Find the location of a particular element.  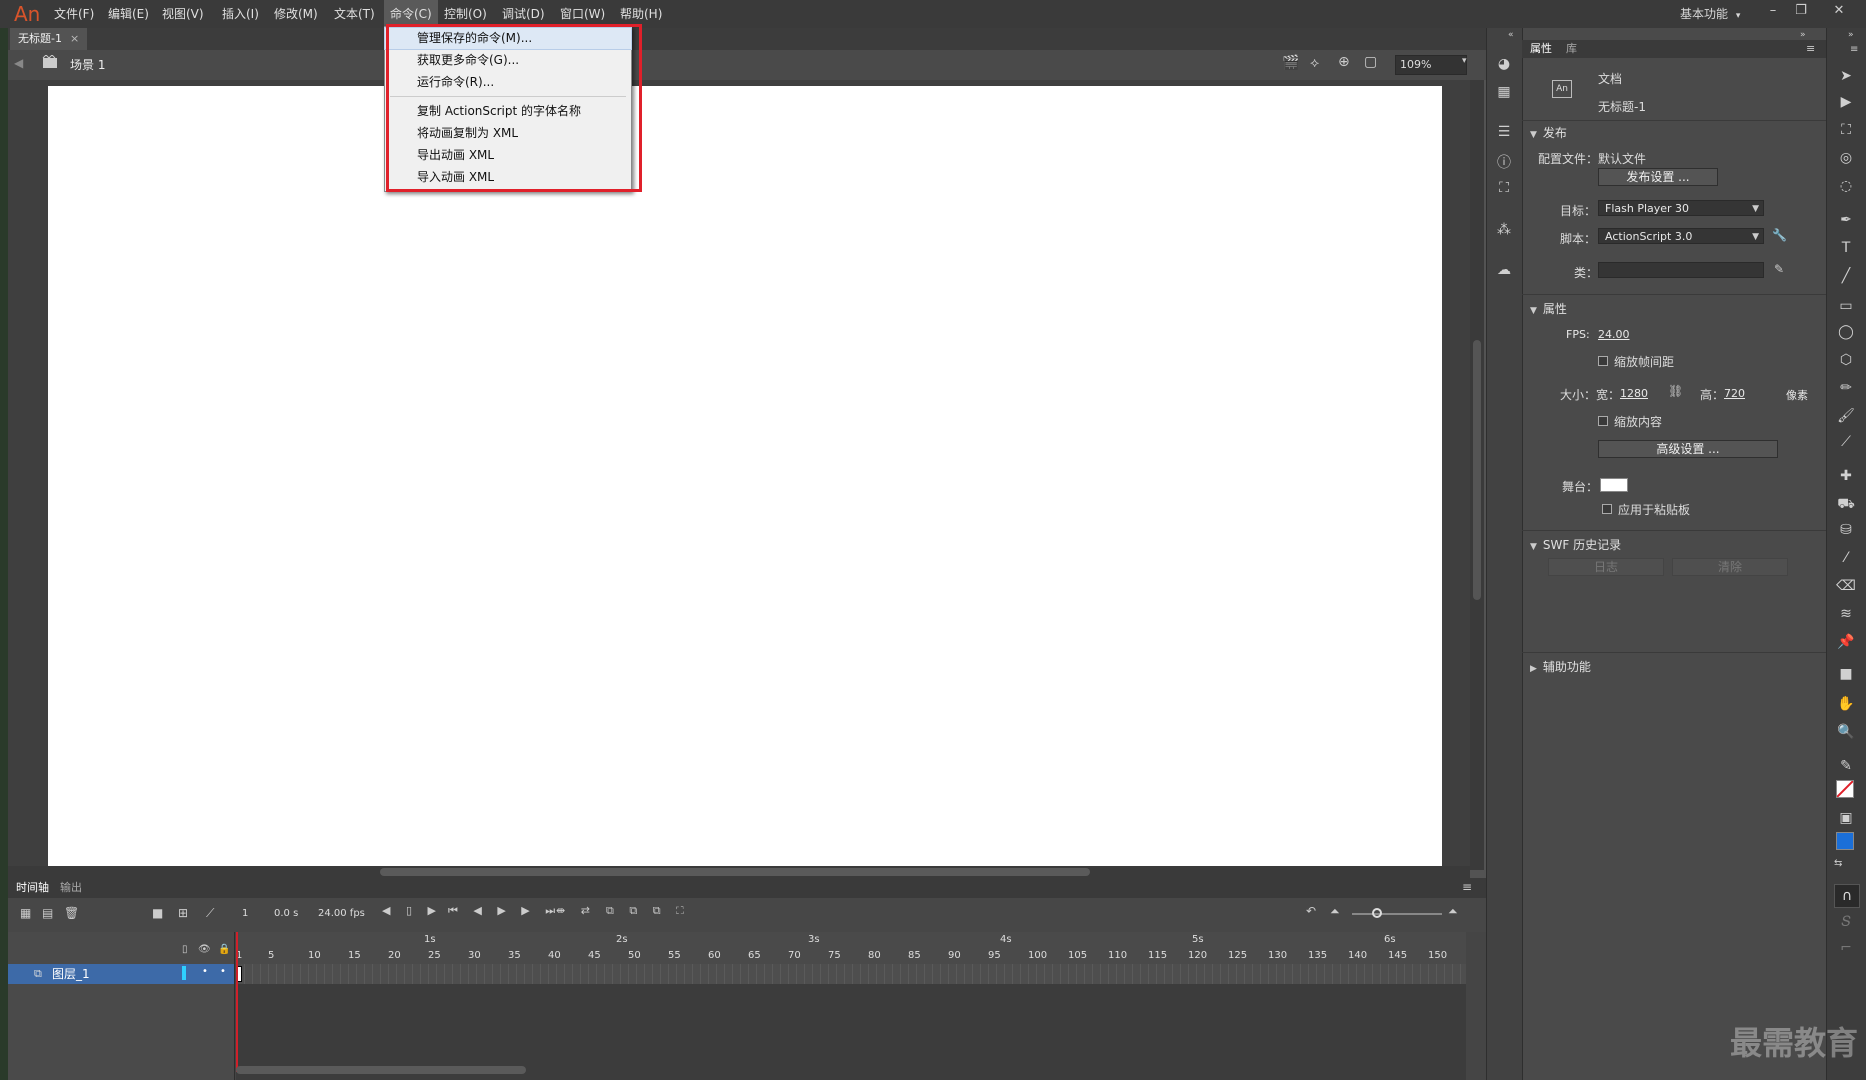

current-frame: 1 is located at coordinates (245, 913).